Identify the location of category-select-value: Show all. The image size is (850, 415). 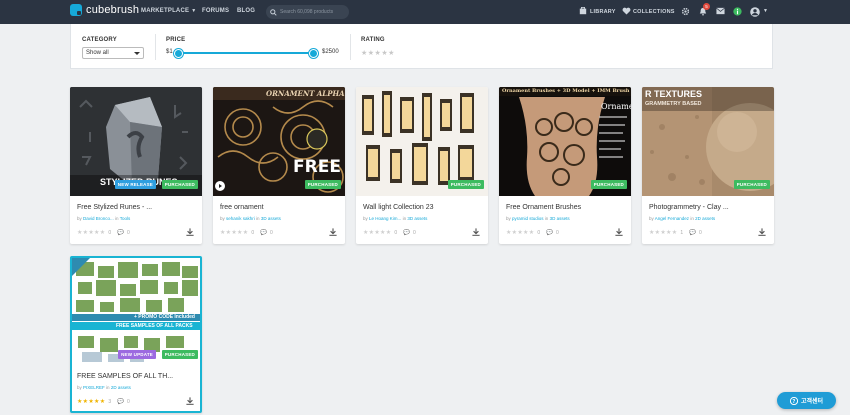
(97, 53).